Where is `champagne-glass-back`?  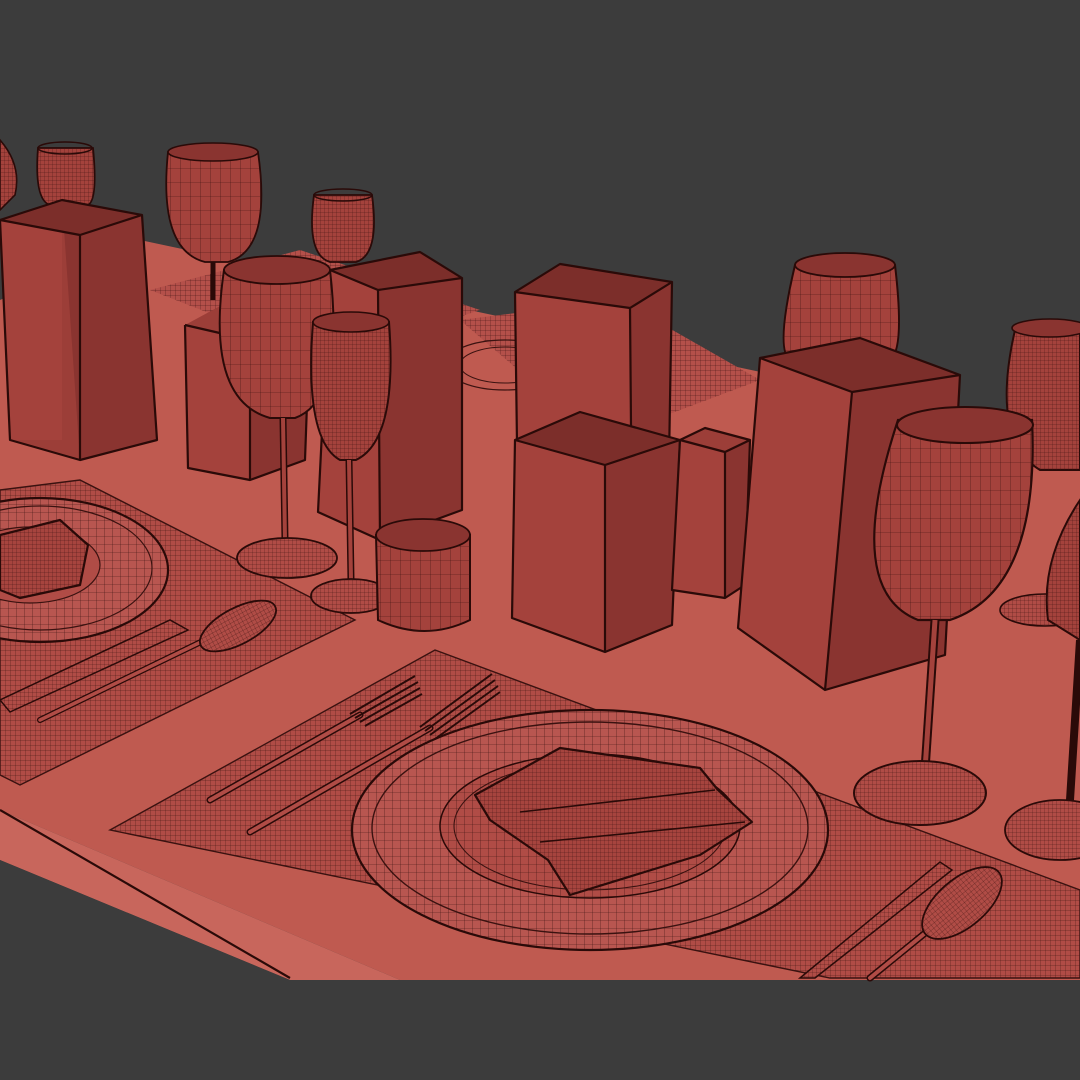 champagne-glass-back is located at coordinates (343, 225).